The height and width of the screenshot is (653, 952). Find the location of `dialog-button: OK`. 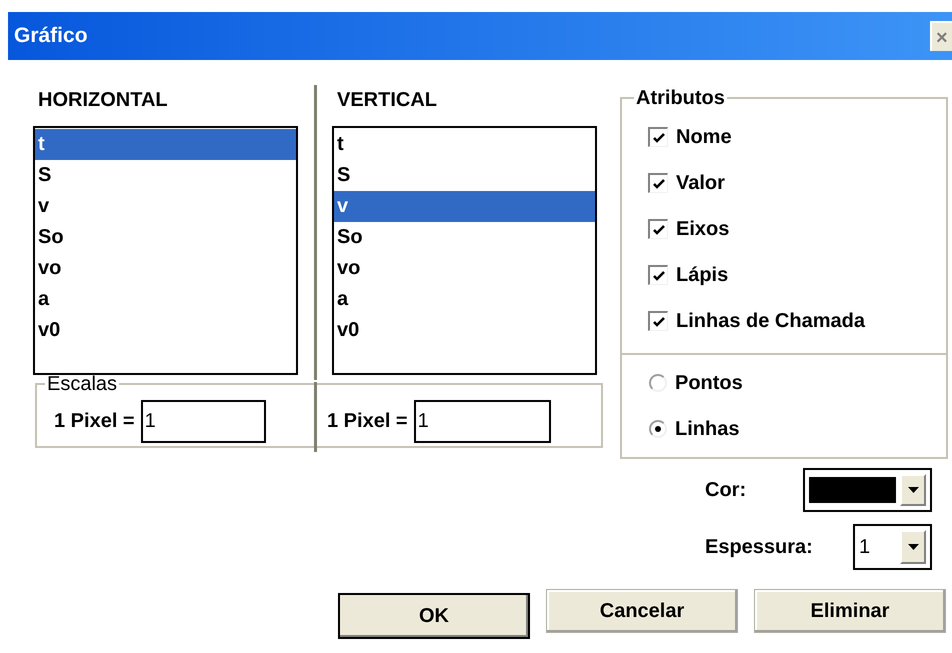

dialog-button: OK is located at coordinates (434, 616).